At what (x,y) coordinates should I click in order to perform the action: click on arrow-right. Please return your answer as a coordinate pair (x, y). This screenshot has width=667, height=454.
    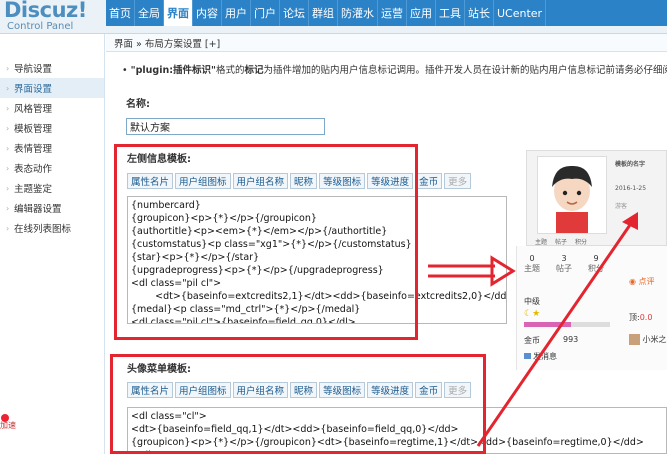
    Looking at the image, I should click on (472, 271).